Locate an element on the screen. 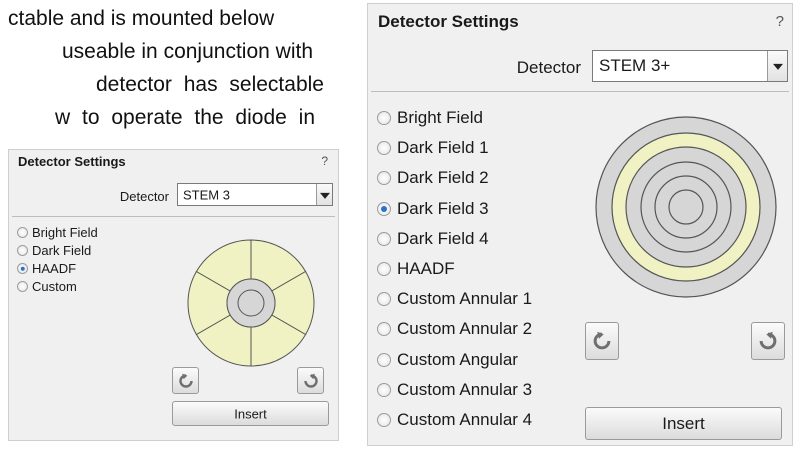 This screenshot has height=449, width=796. radio-option-label: Custom Annular 1 is located at coordinates (465, 299).